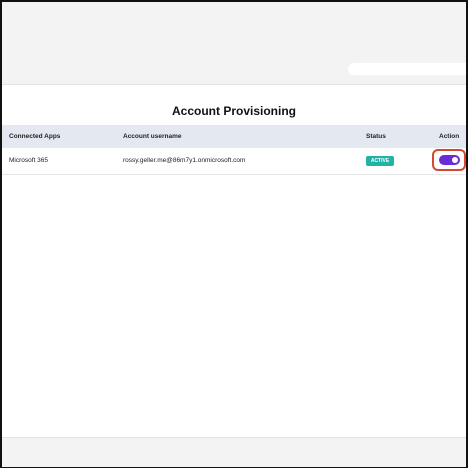  Describe the element at coordinates (380, 161) in the screenshot. I see `status-badge: ACTIVE` at that location.